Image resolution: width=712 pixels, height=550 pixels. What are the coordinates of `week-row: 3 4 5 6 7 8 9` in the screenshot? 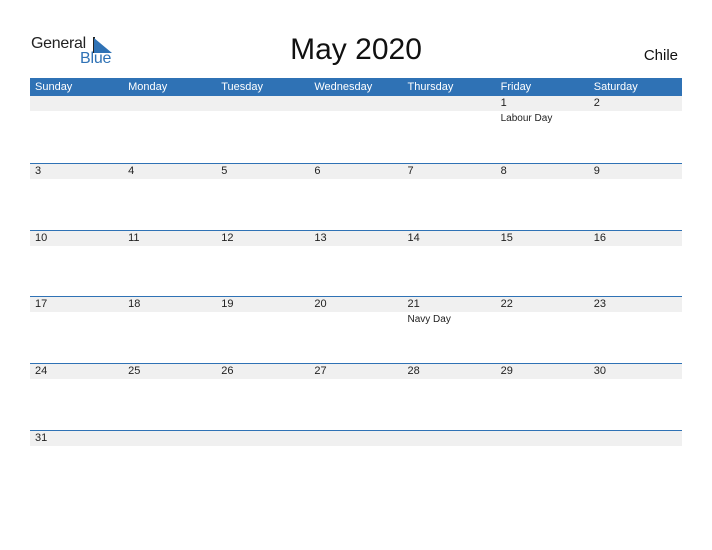 It's located at (356, 196).